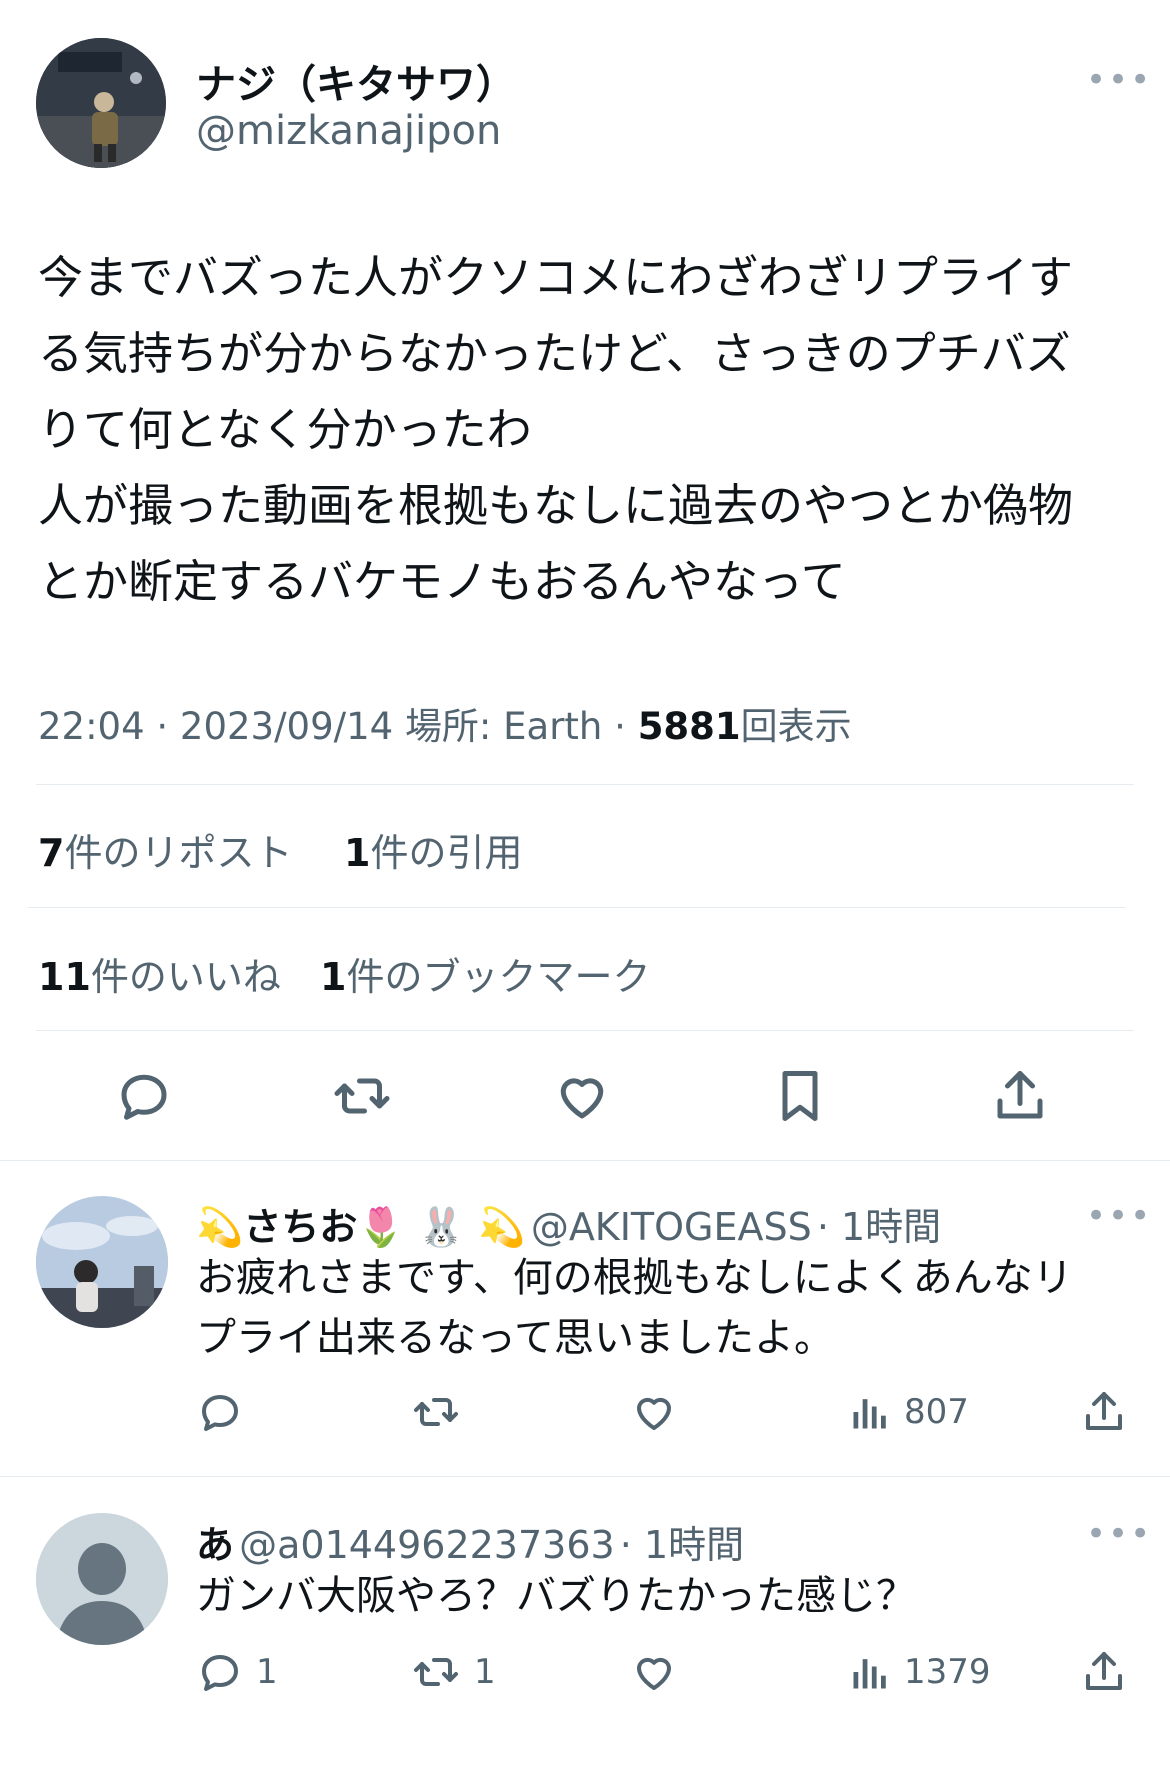 The image size is (1170, 1787). I want to click on reply-header: あ @a0144962237363 · 1時間, so click(470, 1541).